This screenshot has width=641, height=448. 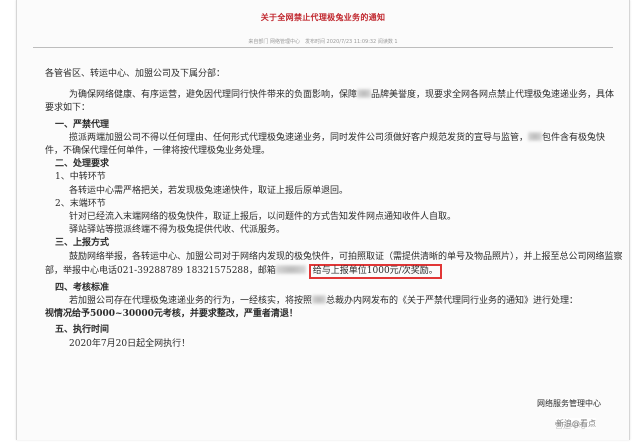 What do you see at coordinates (323, 47) in the screenshot?
I see `title-divider` at bounding box center [323, 47].